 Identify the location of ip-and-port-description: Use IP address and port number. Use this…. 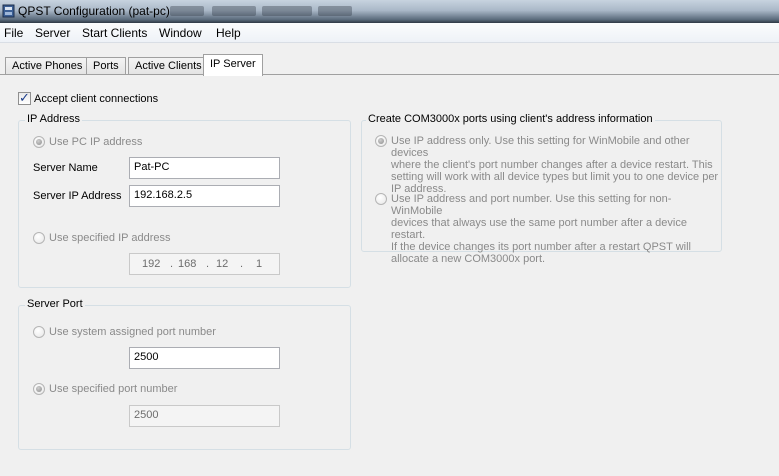
(556, 229).